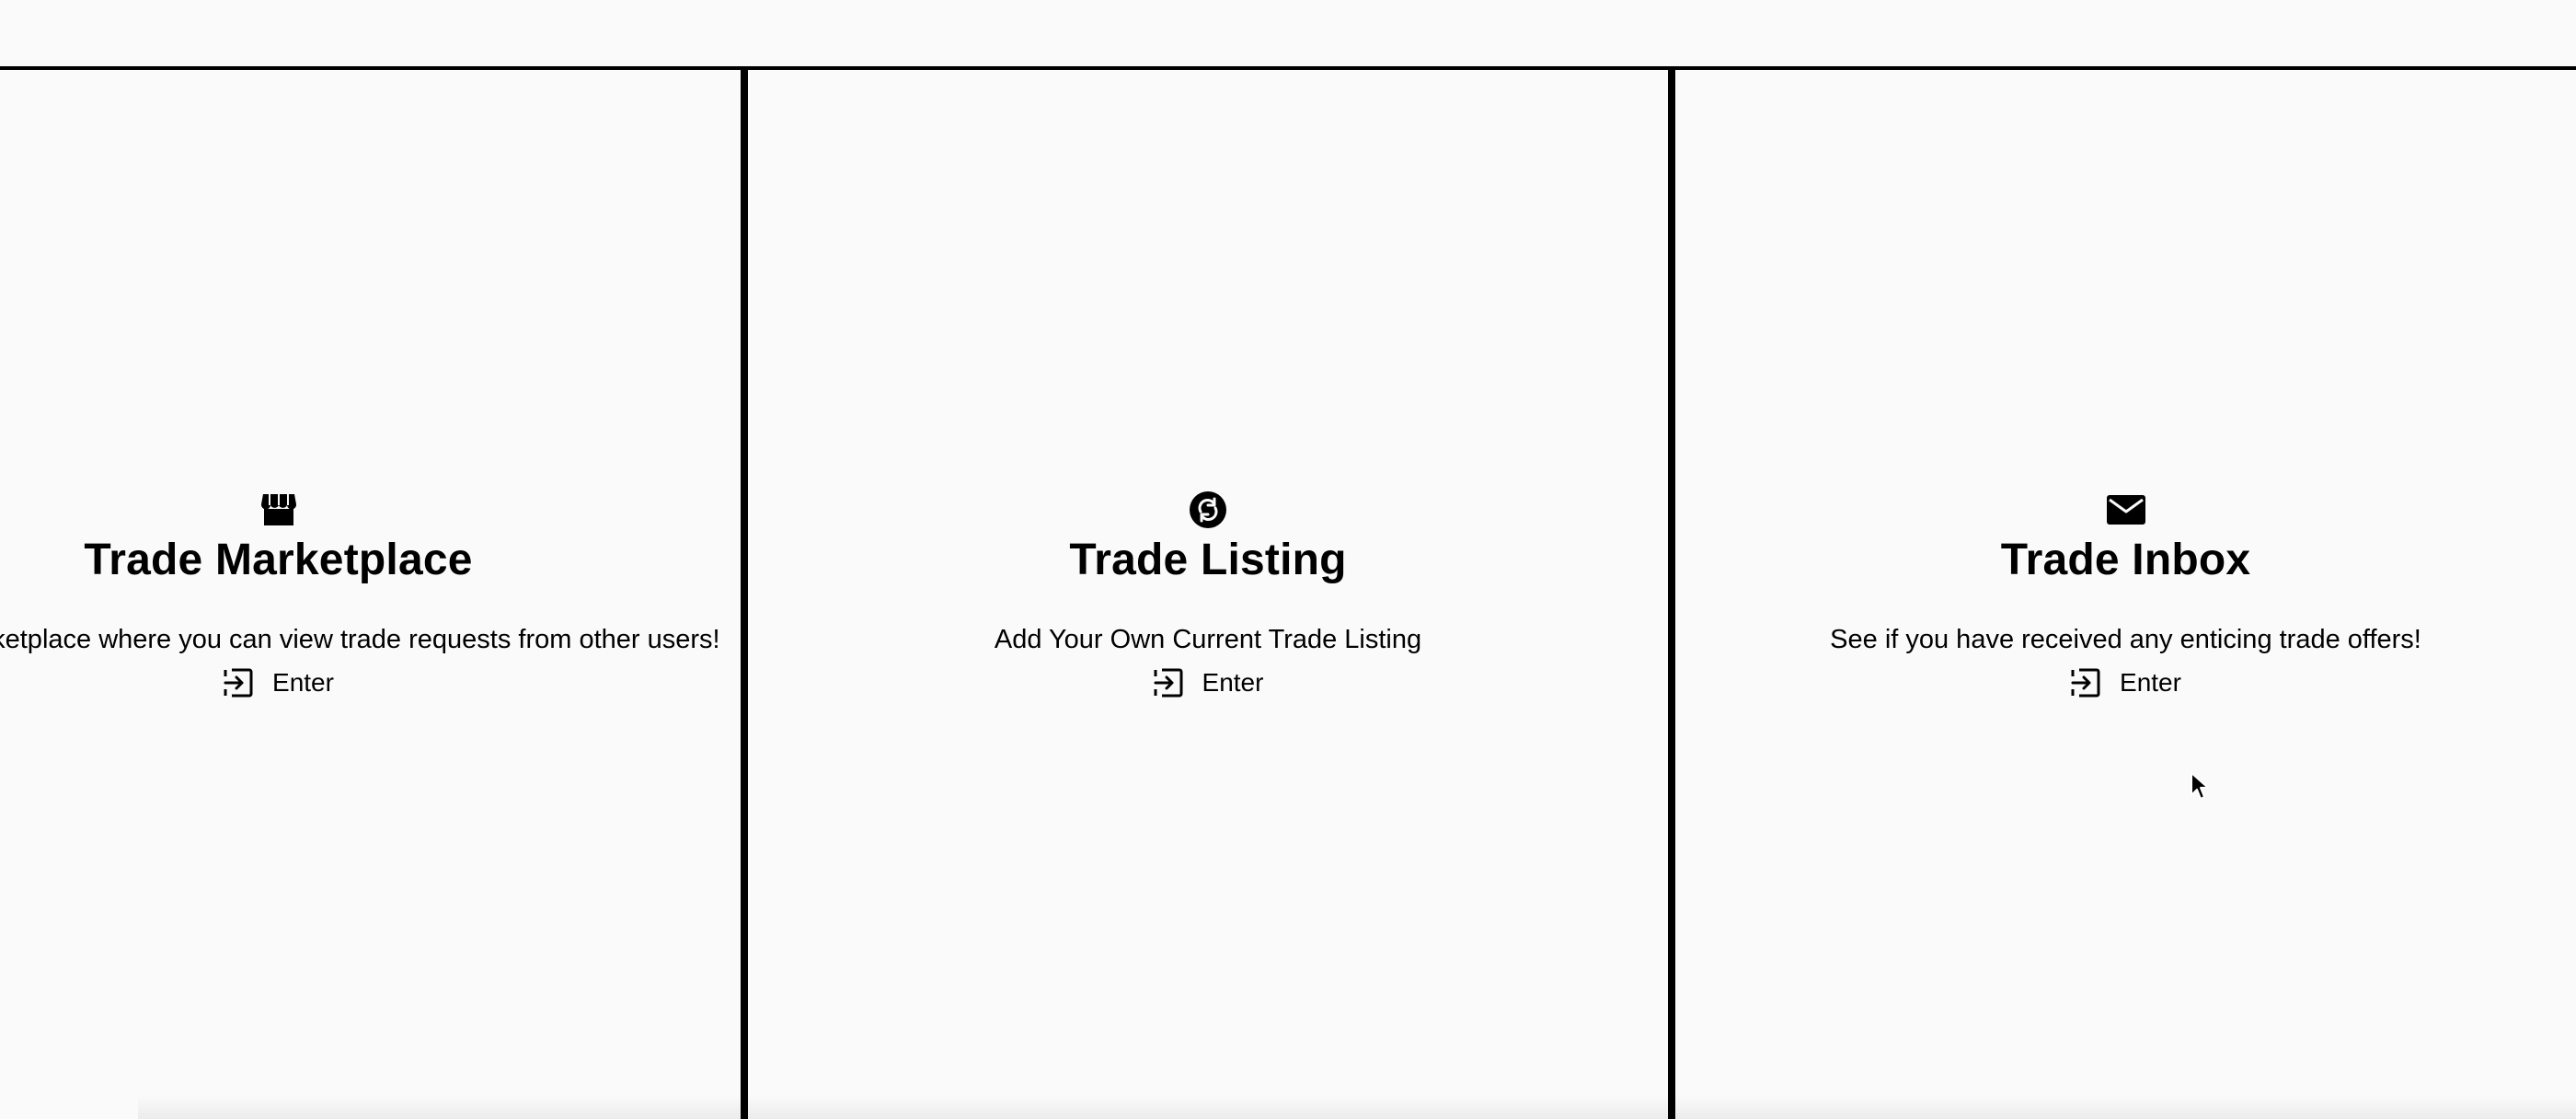 This screenshot has width=2576, height=1119. Describe the element at coordinates (1208, 560) in the screenshot. I see `card-title: Trade Listing` at that location.